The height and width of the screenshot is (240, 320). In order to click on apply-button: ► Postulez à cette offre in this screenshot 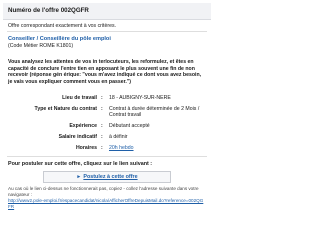, I will do `click(107, 177)`.